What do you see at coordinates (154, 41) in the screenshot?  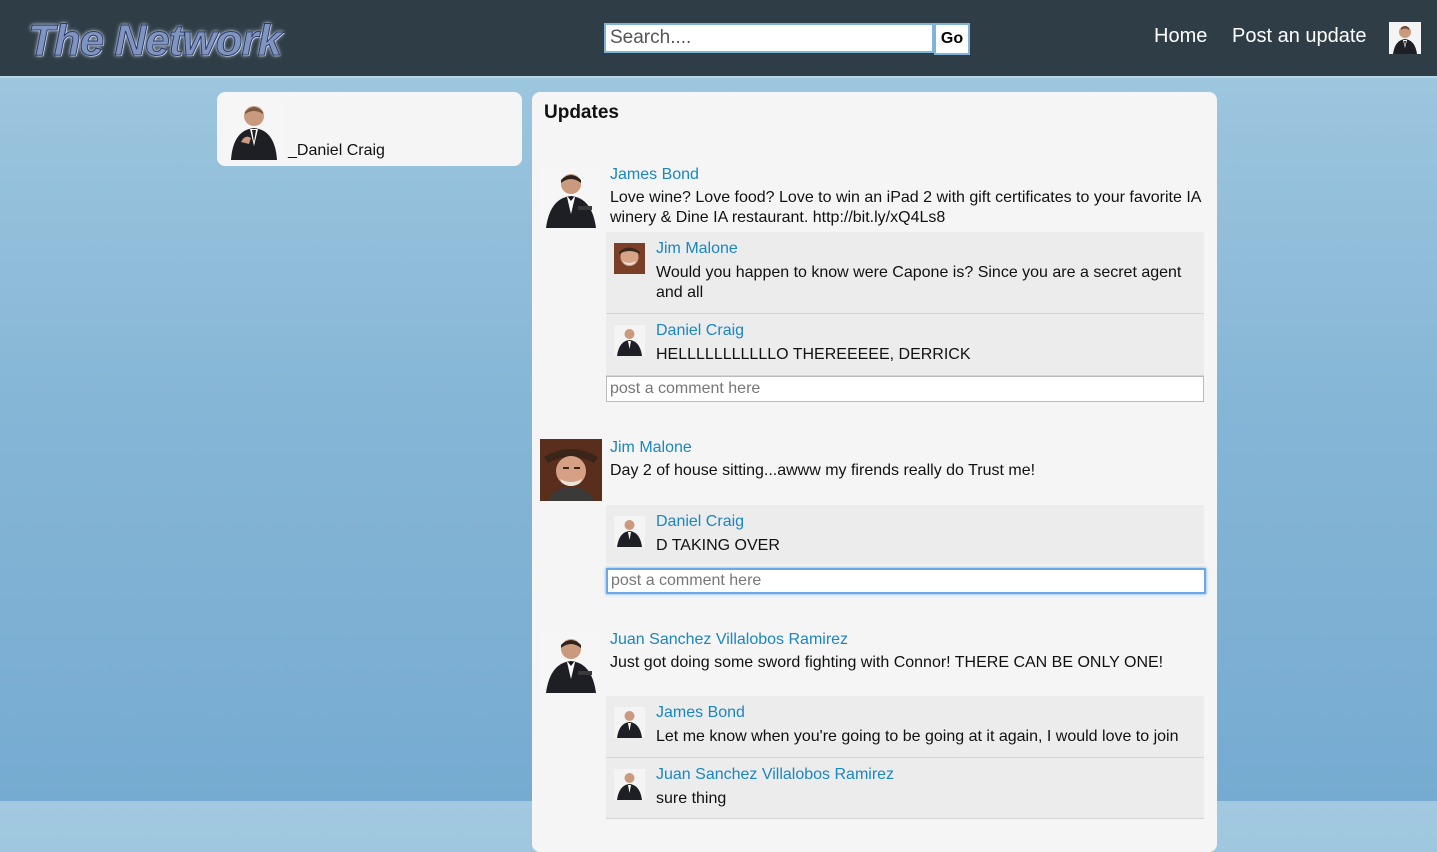 I see `site-logo: The Network` at bounding box center [154, 41].